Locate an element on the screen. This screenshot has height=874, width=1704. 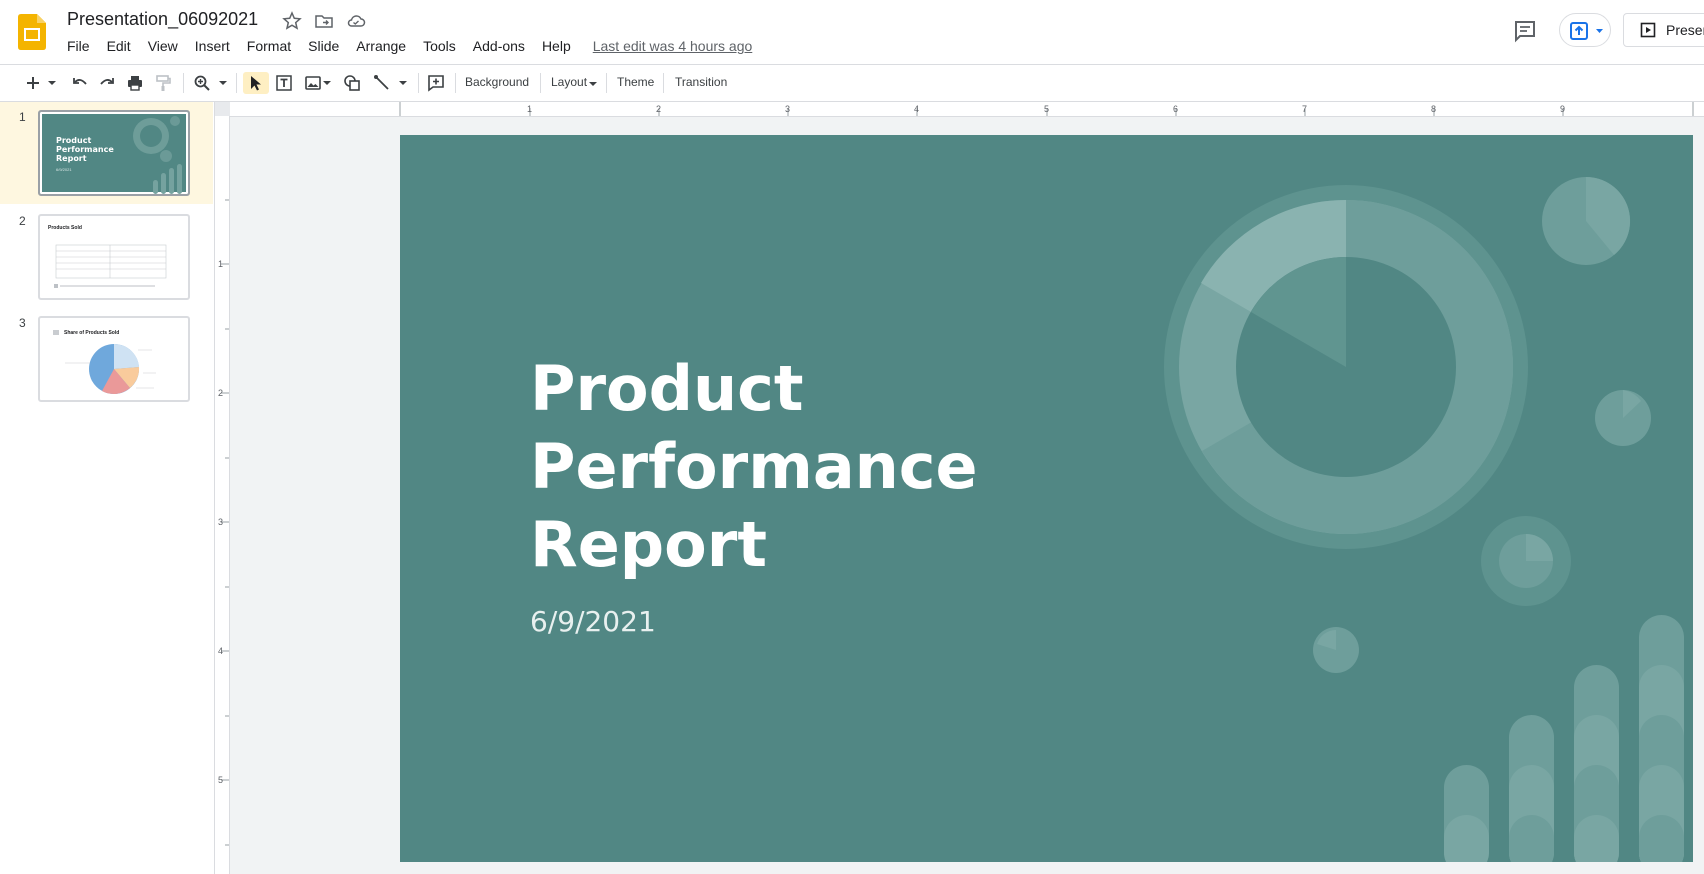
image-icon is located at coordinates (313, 83).